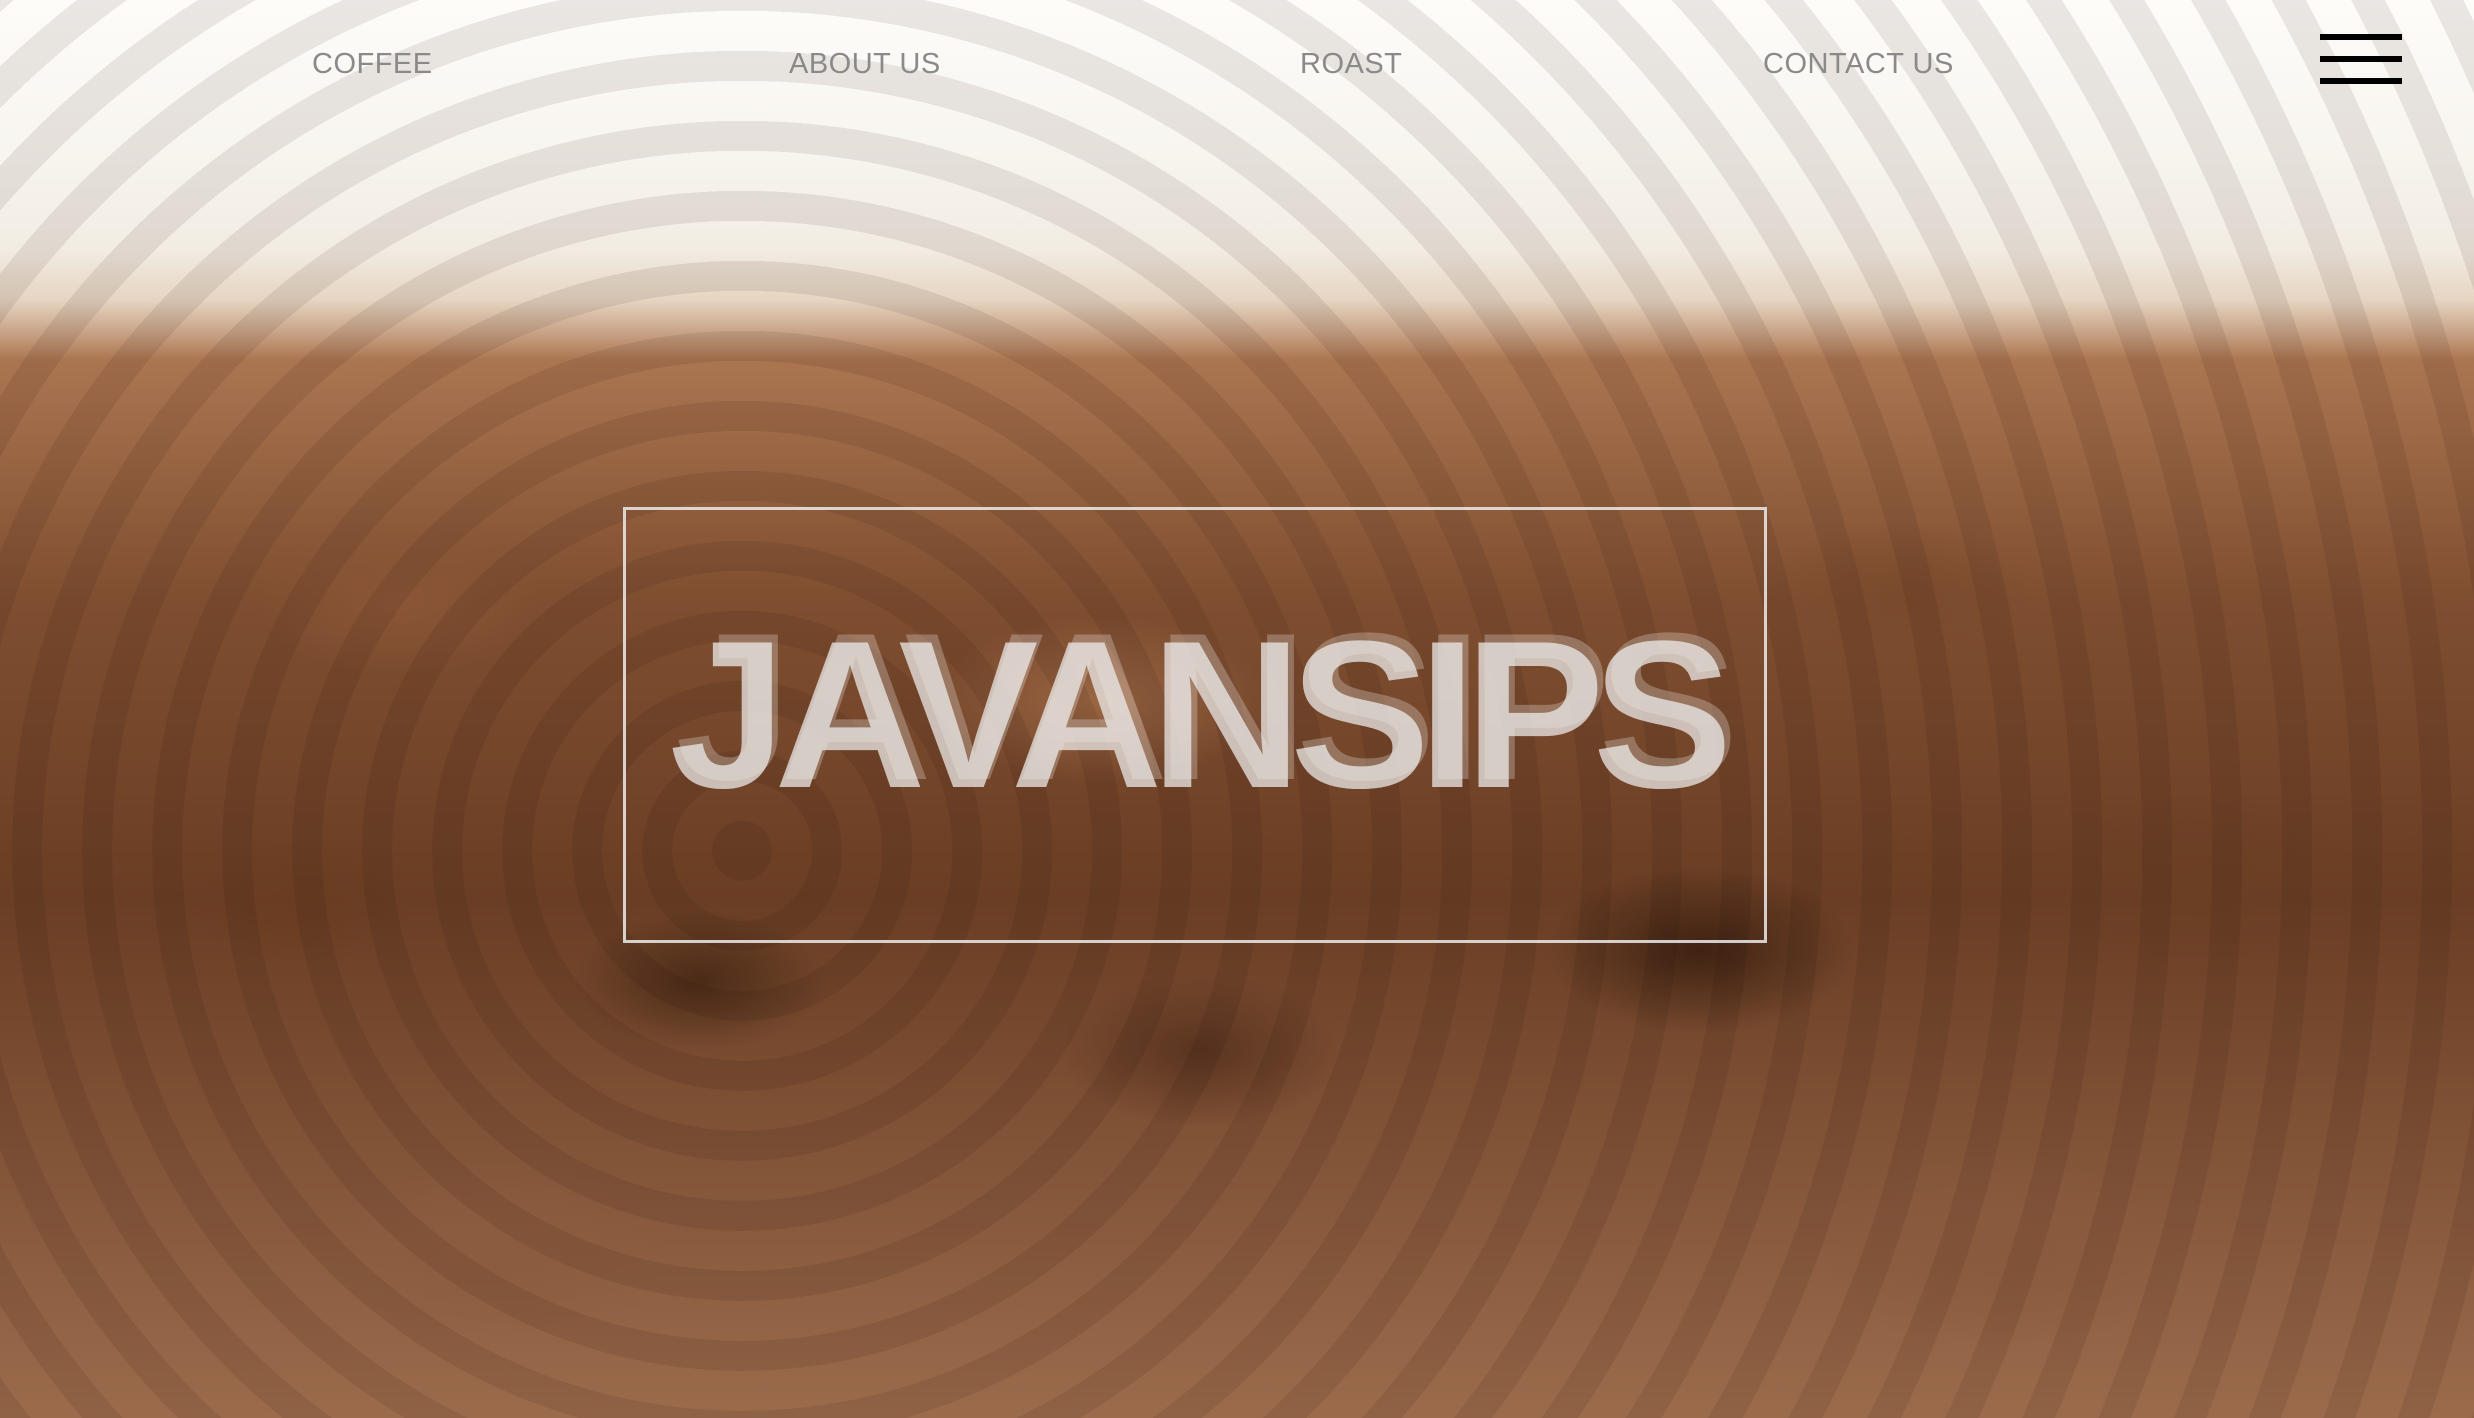  I want to click on logo-text: JAVANSIPS, so click(1200, 714).